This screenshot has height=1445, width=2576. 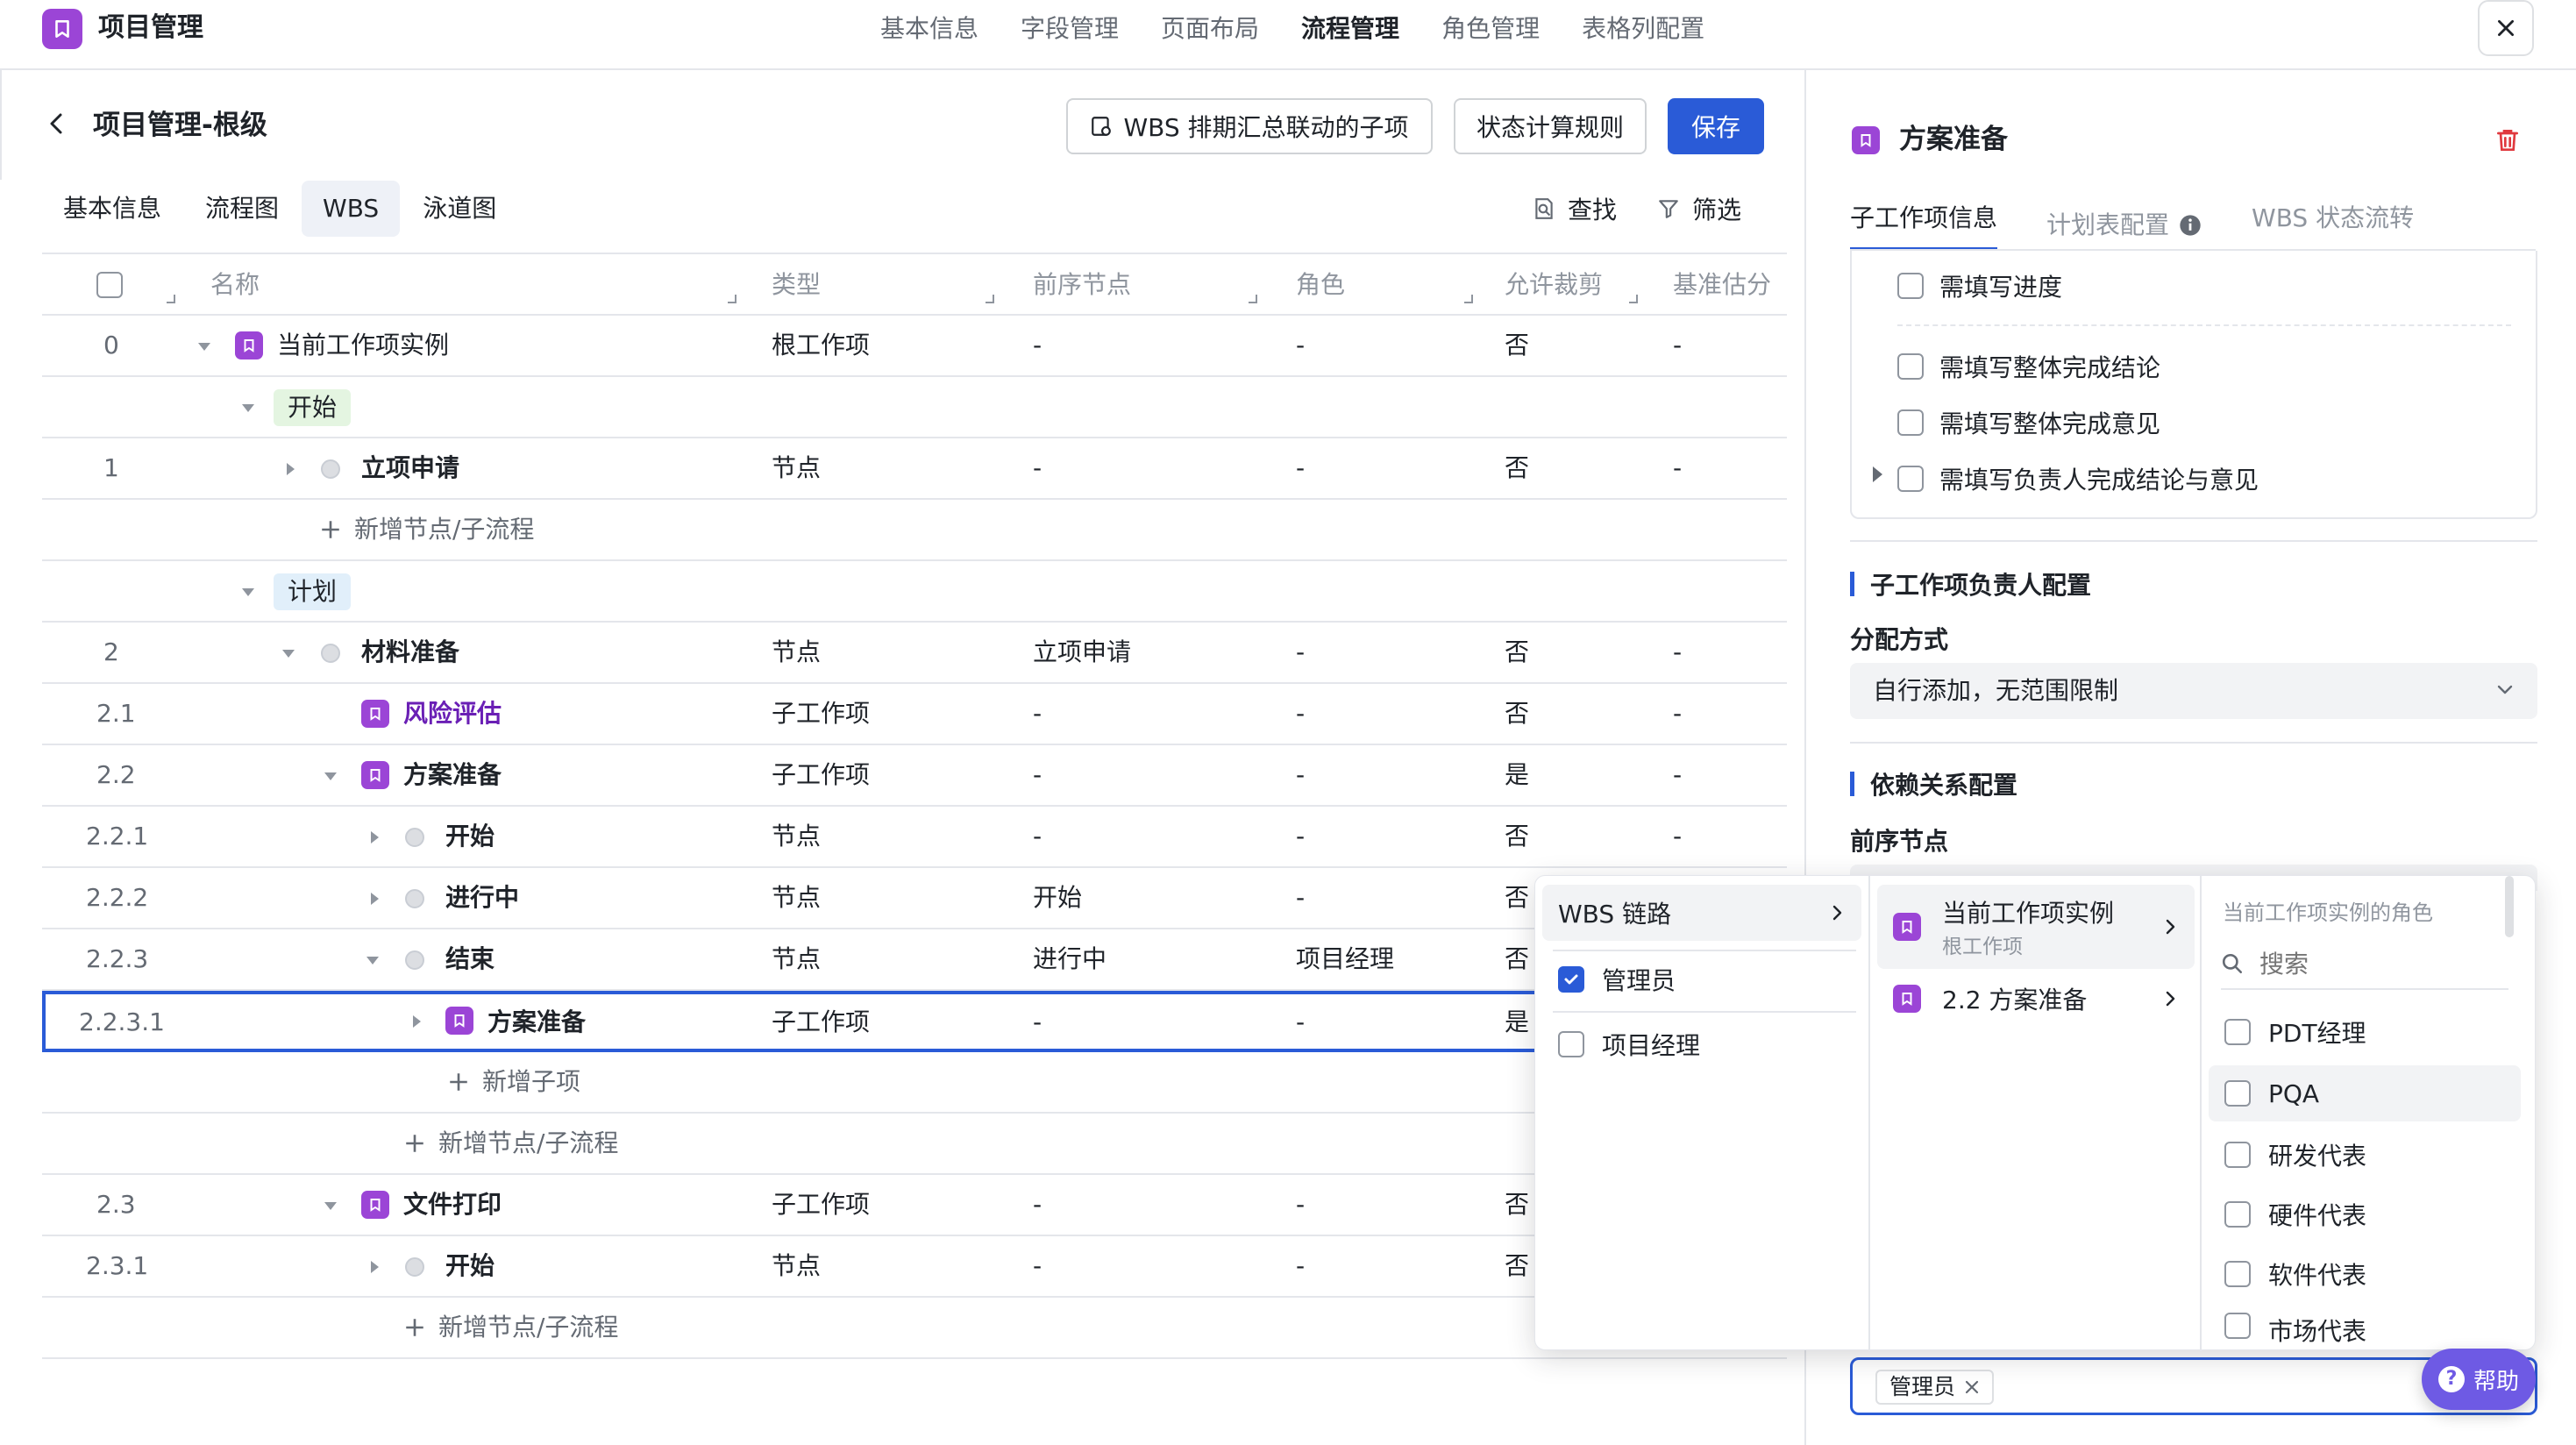 I want to click on role-option-pqa: PQA, so click(x=2365, y=1093).